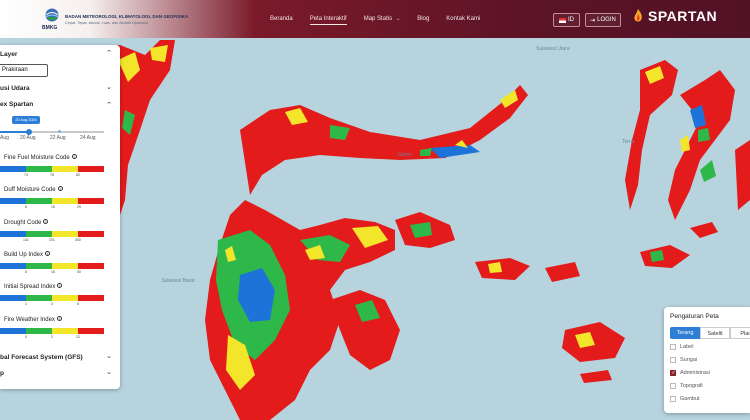 The height and width of the screenshot is (420, 750). Describe the element at coordinates (553, 49) in the screenshot. I see `map-label-sulawesi-utara: Sulawesi Utara` at that location.